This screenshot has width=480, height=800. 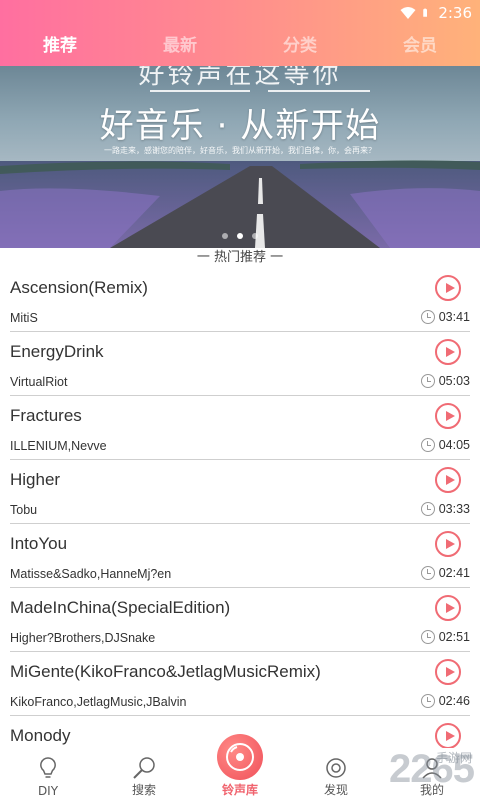 I want to click on duration: 02:41, so click(x=445, y=573).